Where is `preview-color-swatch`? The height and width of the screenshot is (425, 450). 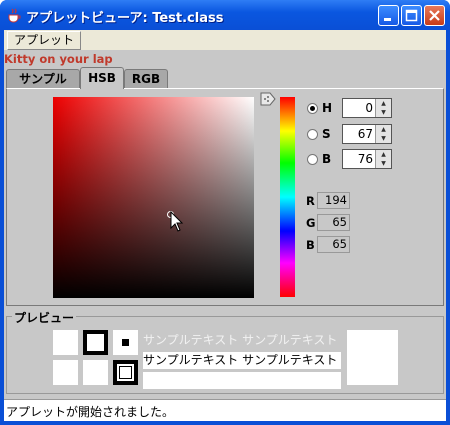 preview-color-swatch is located at coordinates (372, 357).